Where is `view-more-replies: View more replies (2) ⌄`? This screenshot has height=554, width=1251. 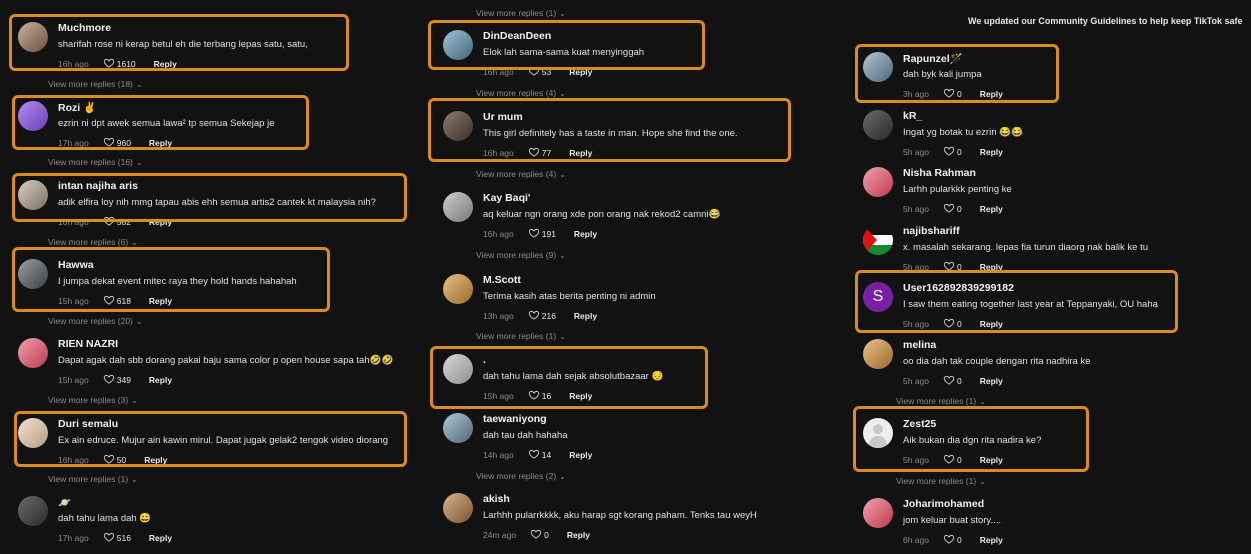 view-more-replies: View more replies (2) ⌄ is located at coordinates (521, 476).